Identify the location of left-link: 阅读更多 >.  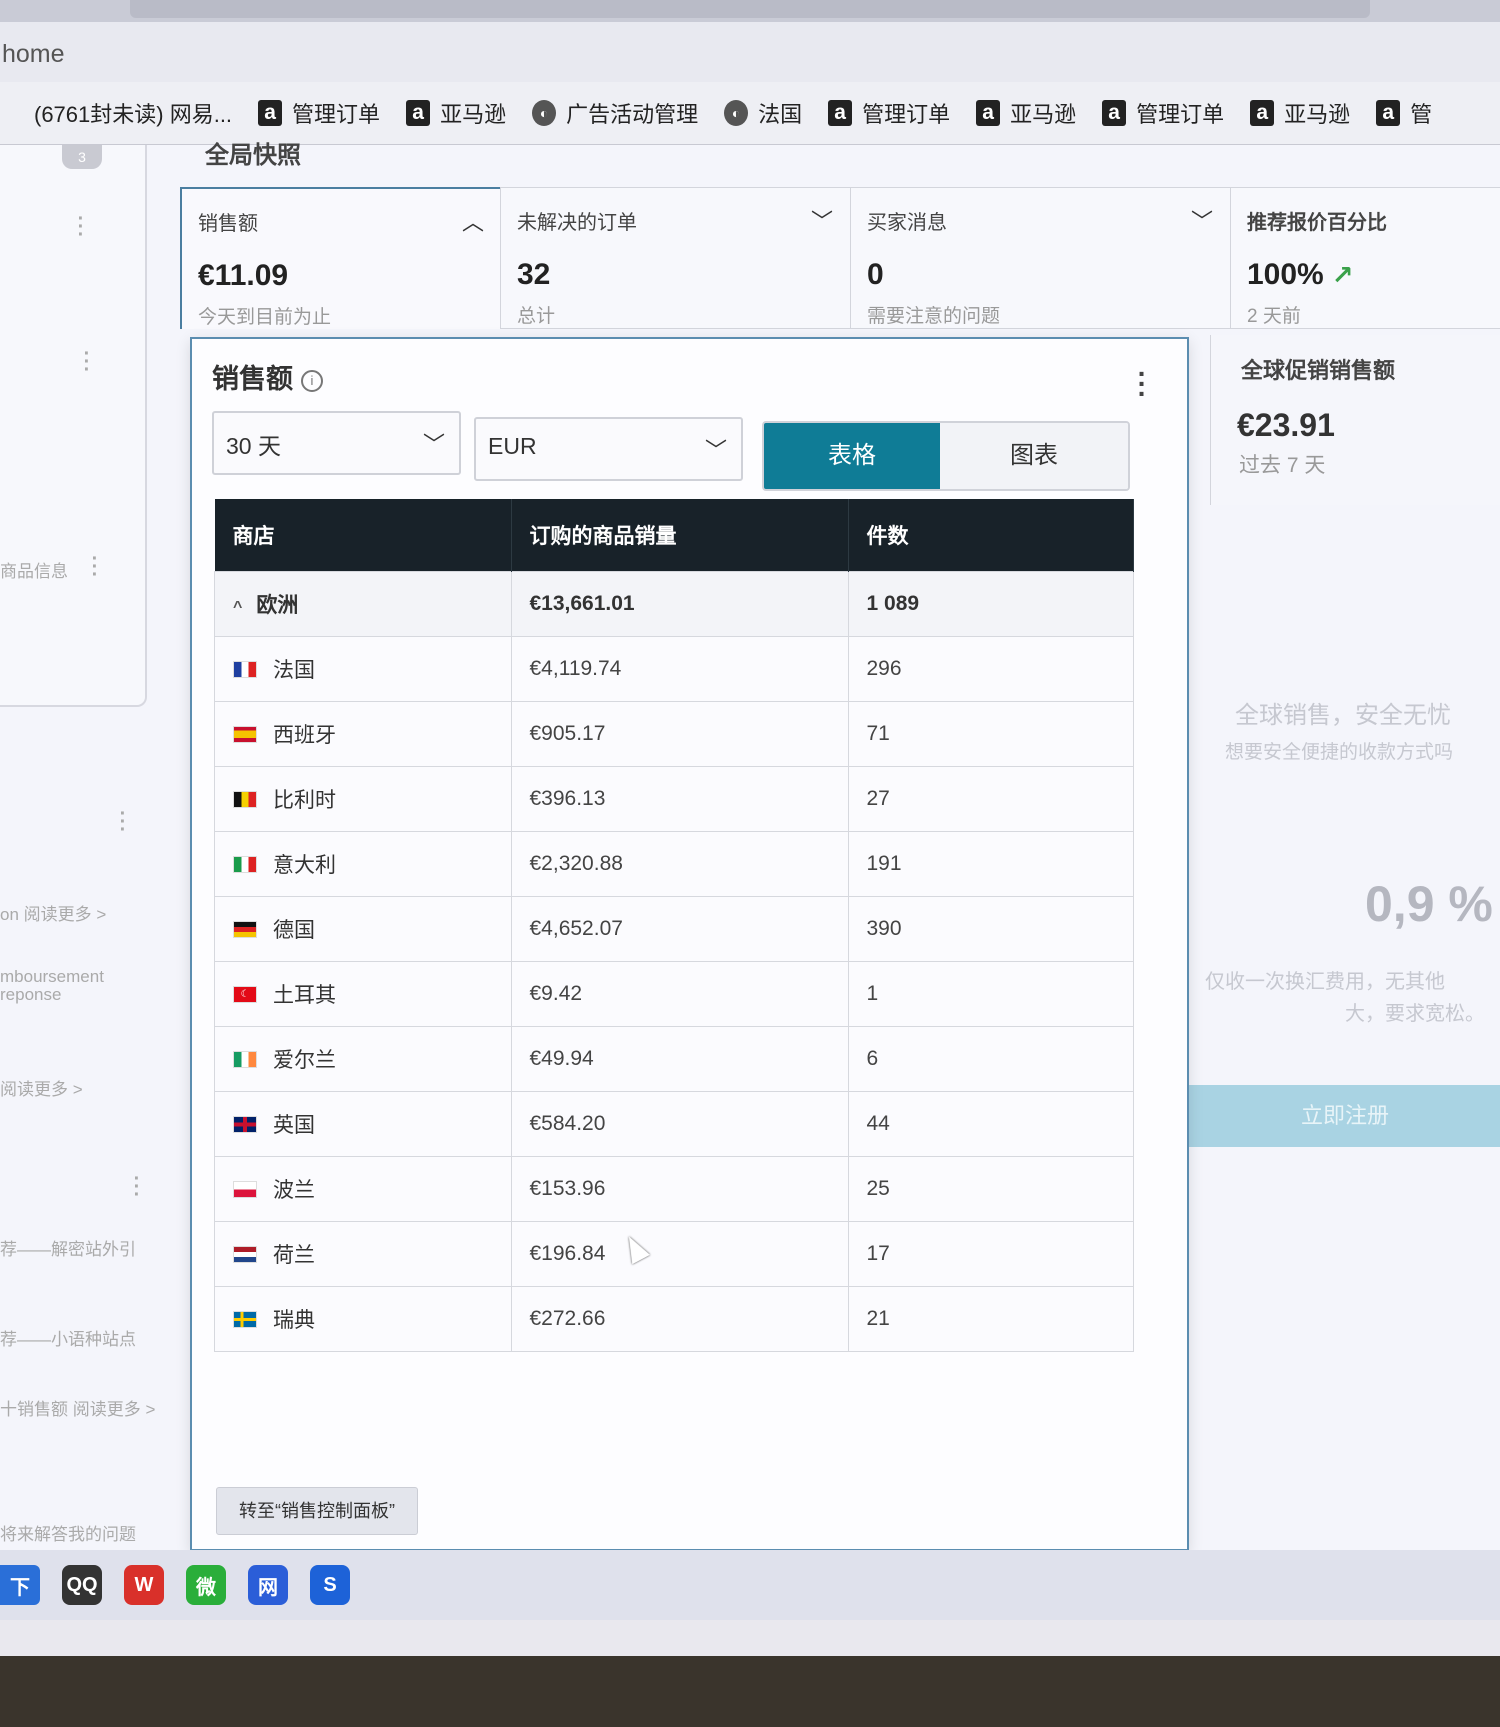
(41, 1087).